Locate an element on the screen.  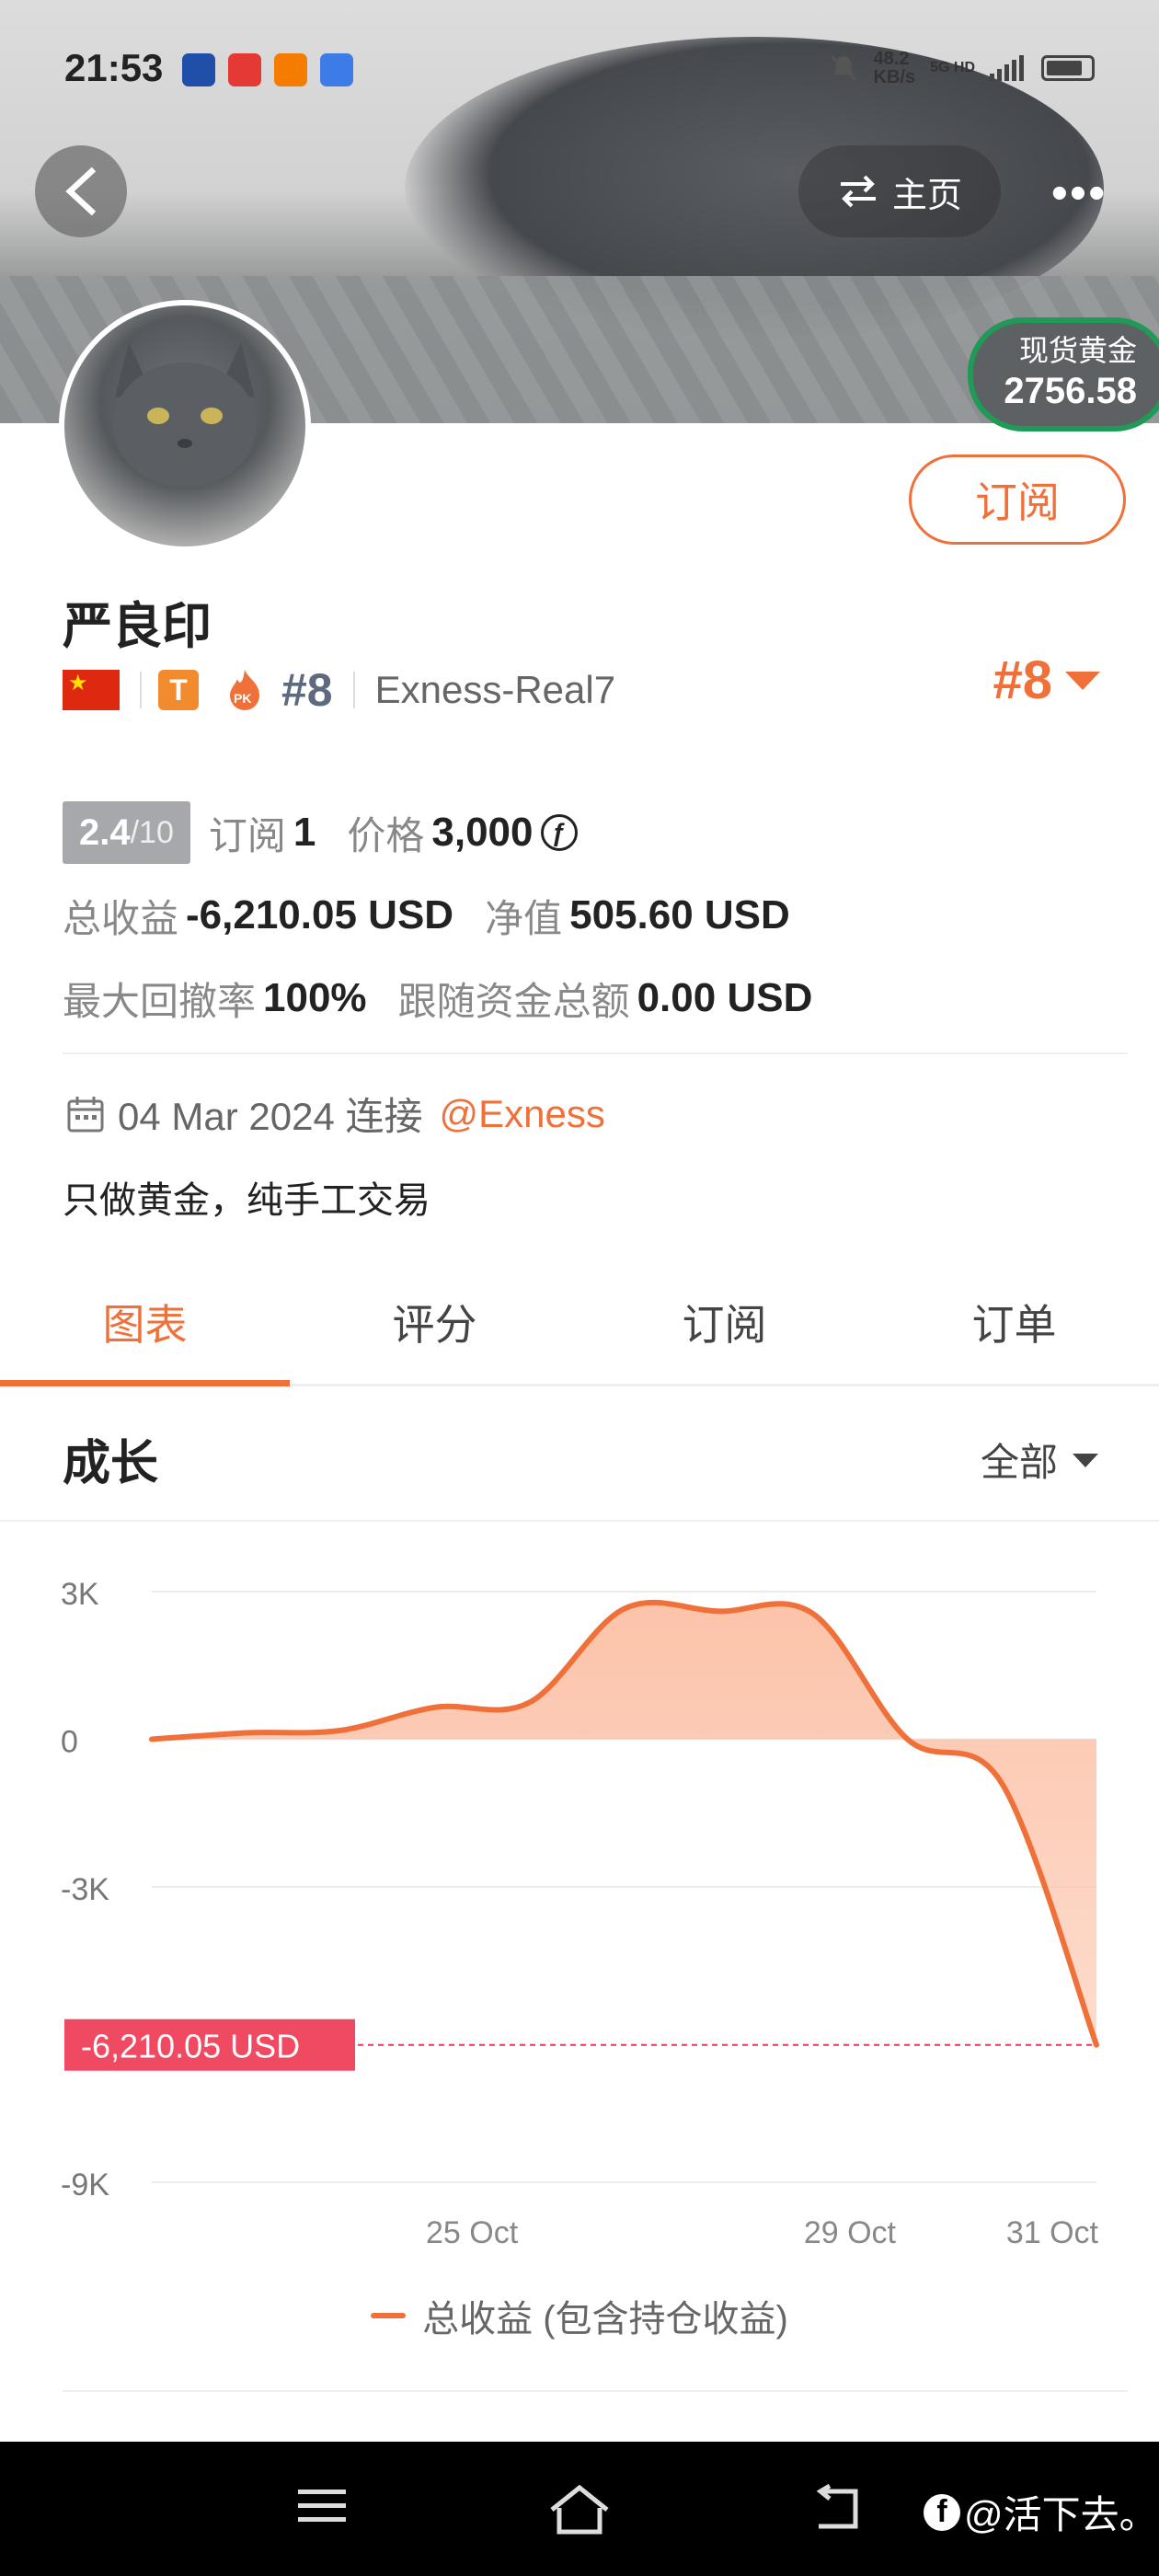
chevron-left-icon is located at coordinates (81, 191).